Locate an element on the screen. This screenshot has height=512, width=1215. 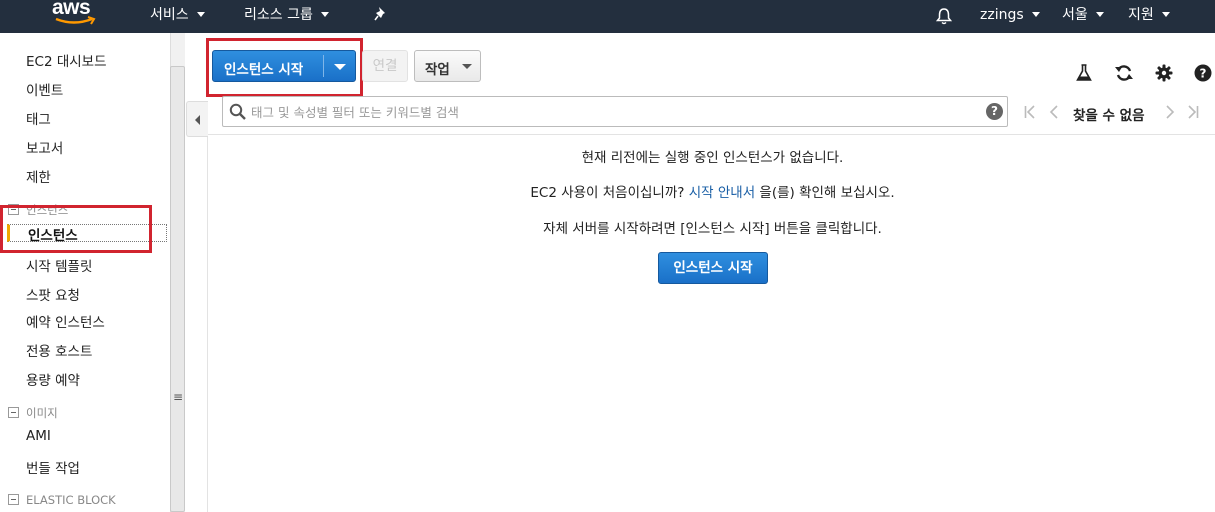
sidebar-item-ami: AMI is located at coordinates (38, 436).